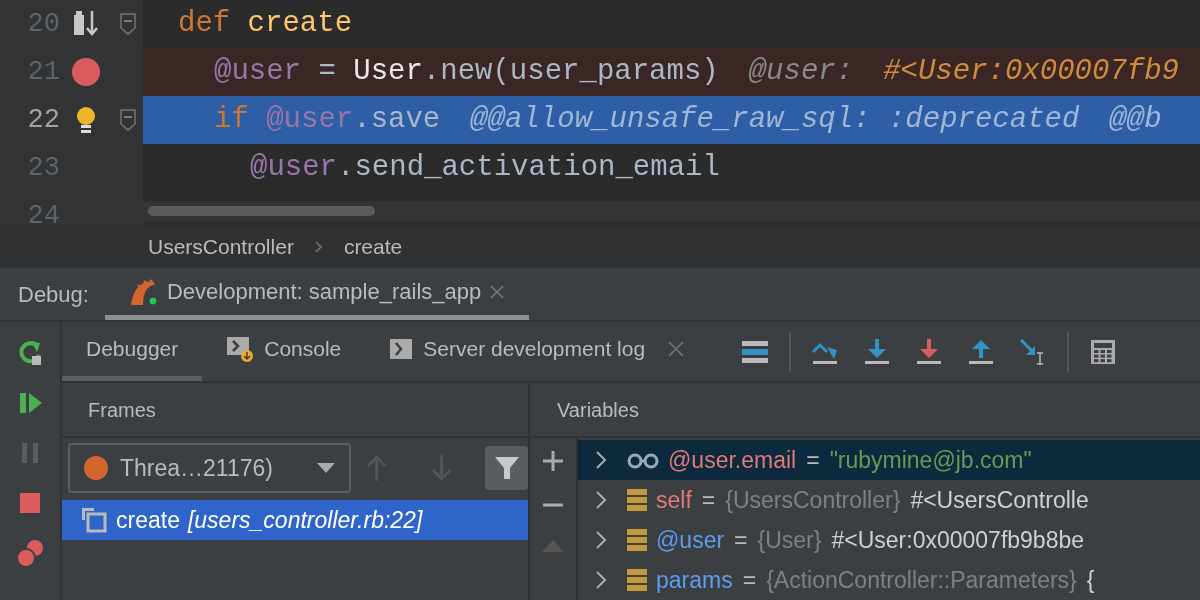 This screenshot has width=1200, height=600. I want to click on variable-type: {ActionController::Parameters}, so click(921, 580).